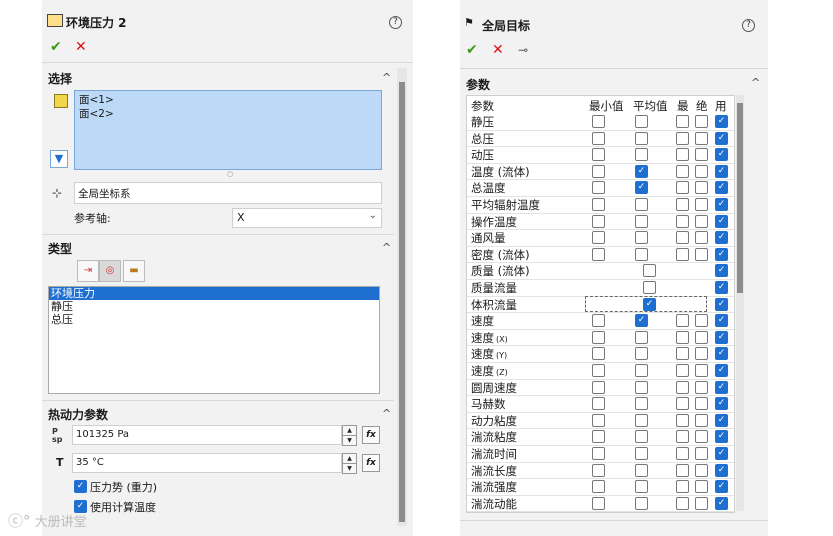 Image resolution: width=833 pixels, height=536 pixels. Describe the element at coordinates (228, 114) in the screenshot. I see `face-item: 面<2>` at that location.